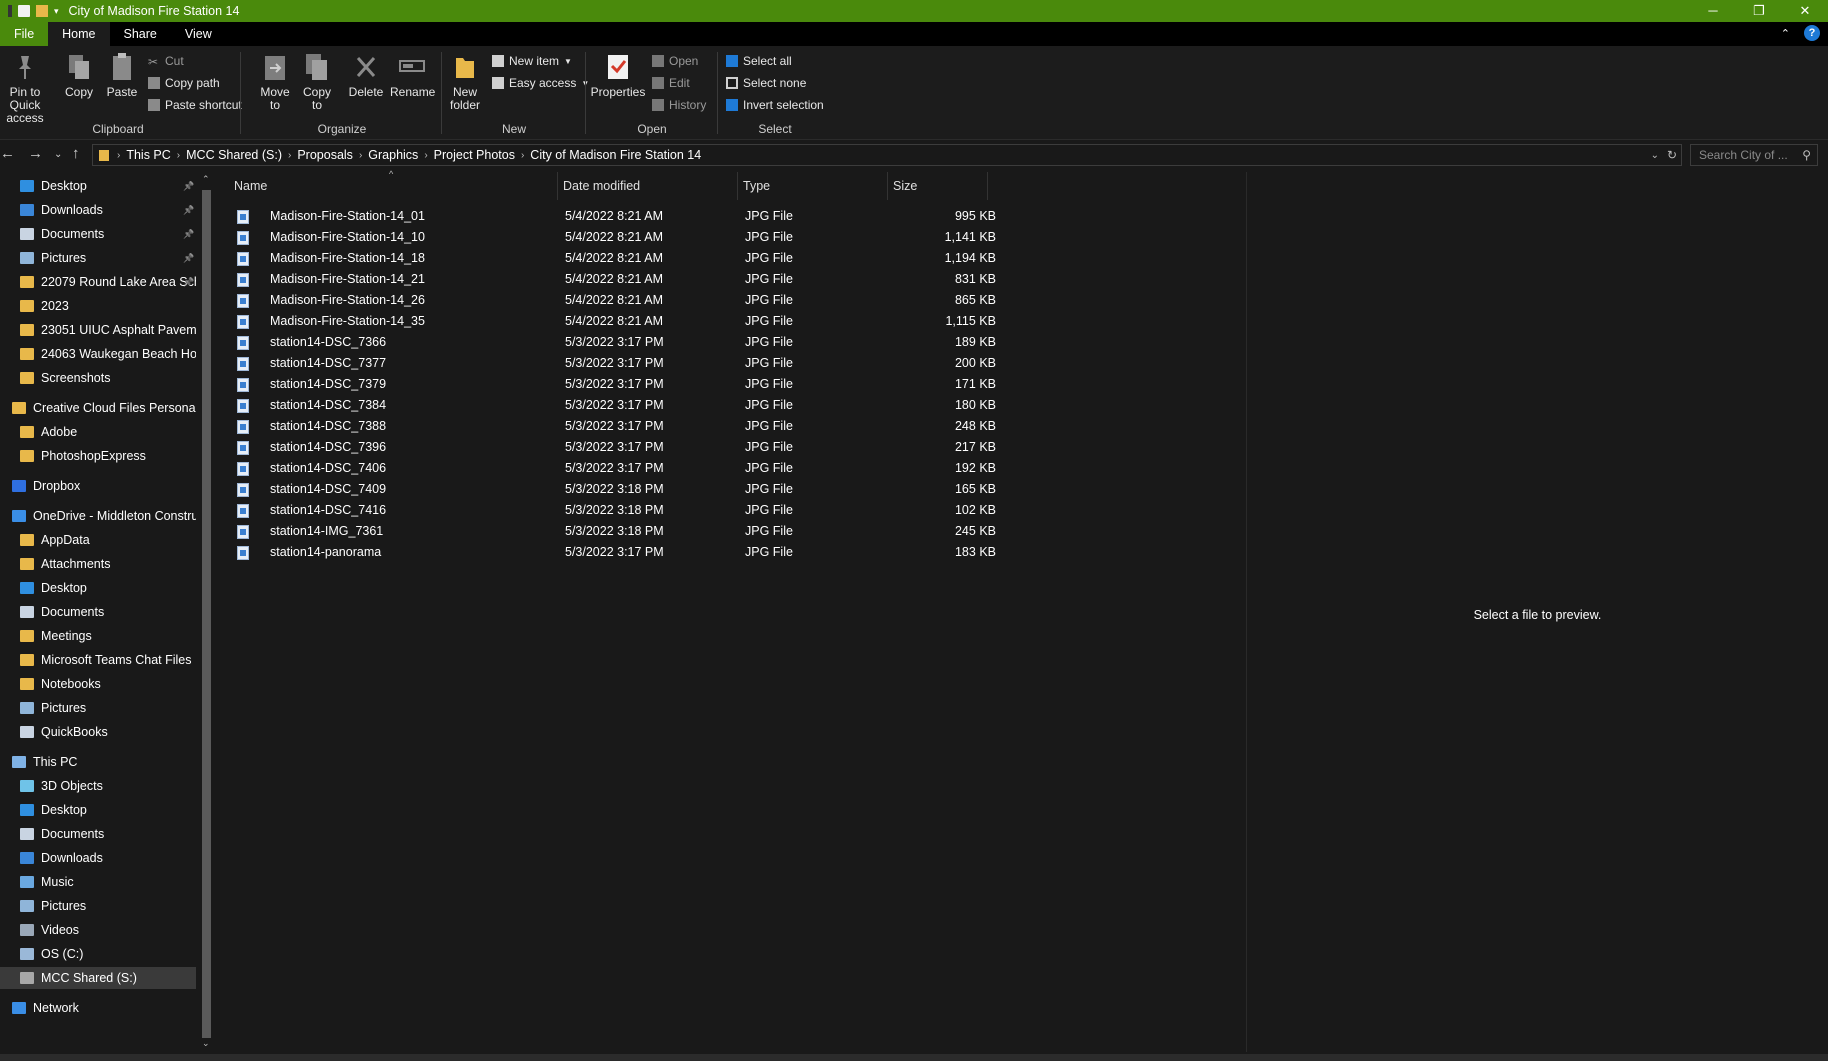 Image resolution: width=1828 pixels, height=1061 pixels. What do you see at coordinates (1759, 11) in the screenshot?
I see `maximize-button: ❐` at bounding box center [1759, 11].